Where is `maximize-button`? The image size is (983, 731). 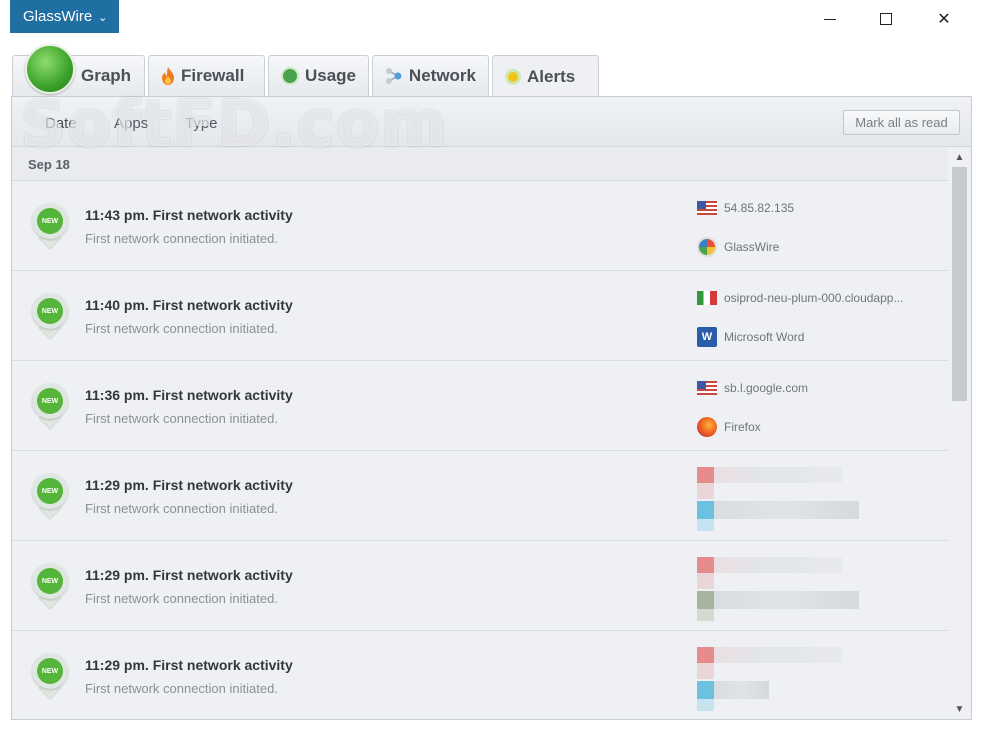
maximize-button is located at coordinates (886, 19).